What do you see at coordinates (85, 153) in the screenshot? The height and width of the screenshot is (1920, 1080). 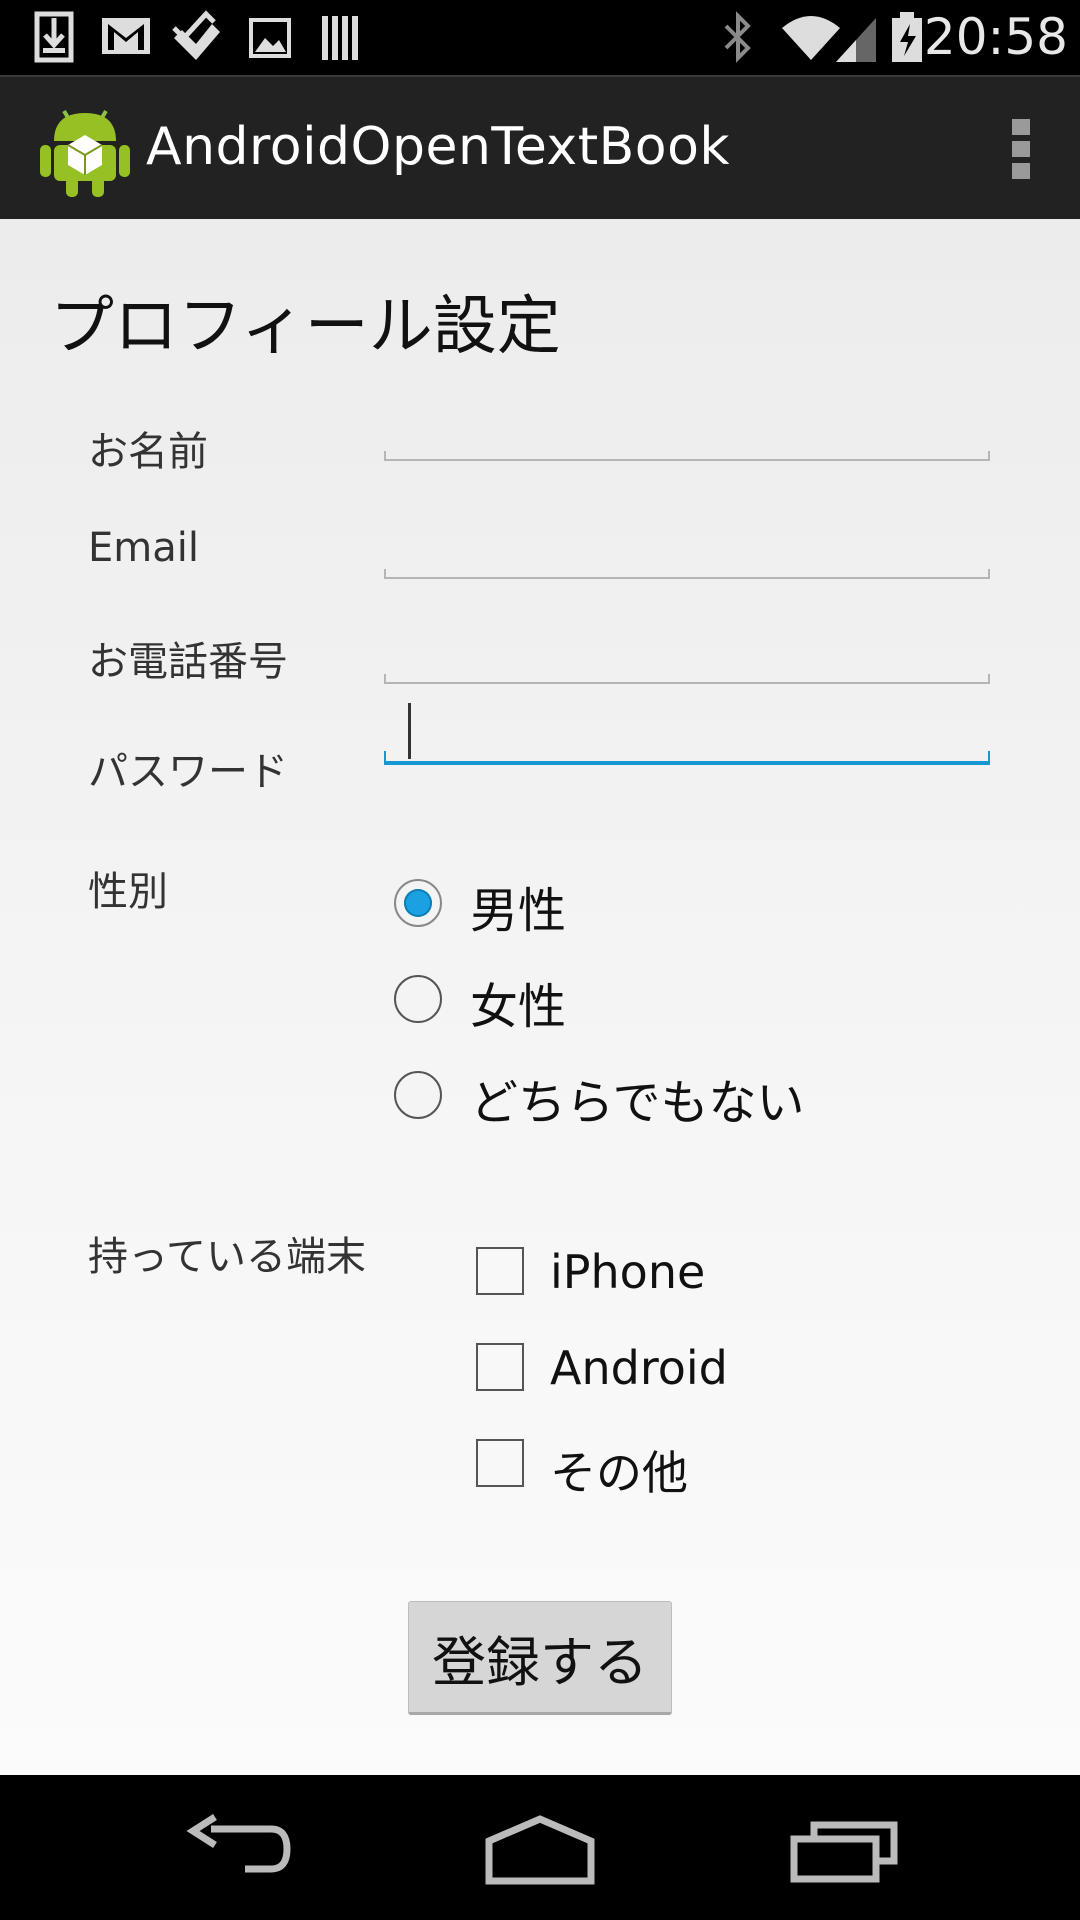 I see `android-app-icon` at bounding box center [85, 153].